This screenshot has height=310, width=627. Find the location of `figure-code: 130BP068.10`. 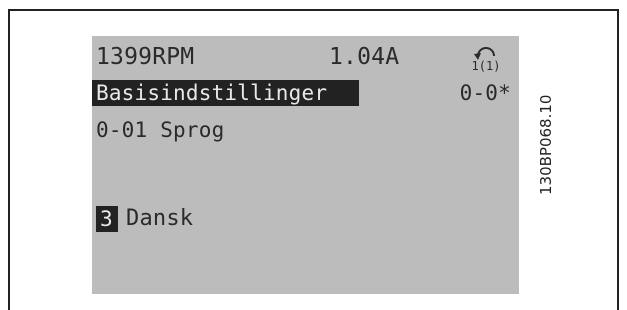

figure-code: 130BP068.10 is located at coordinates (546, 144).